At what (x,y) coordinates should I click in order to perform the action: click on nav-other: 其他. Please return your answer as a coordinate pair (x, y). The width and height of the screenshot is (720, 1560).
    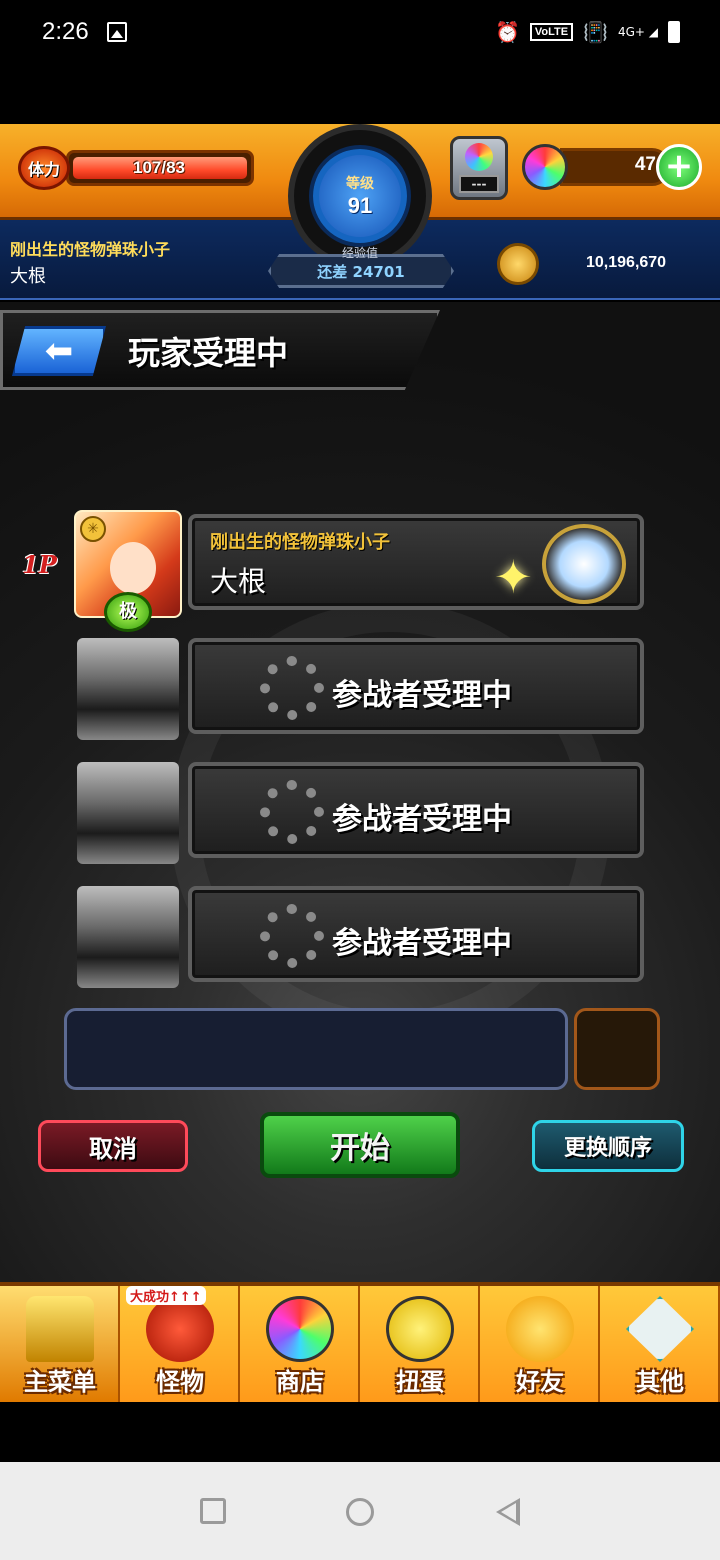
    Looking at the image, I should click on (660, 1344).